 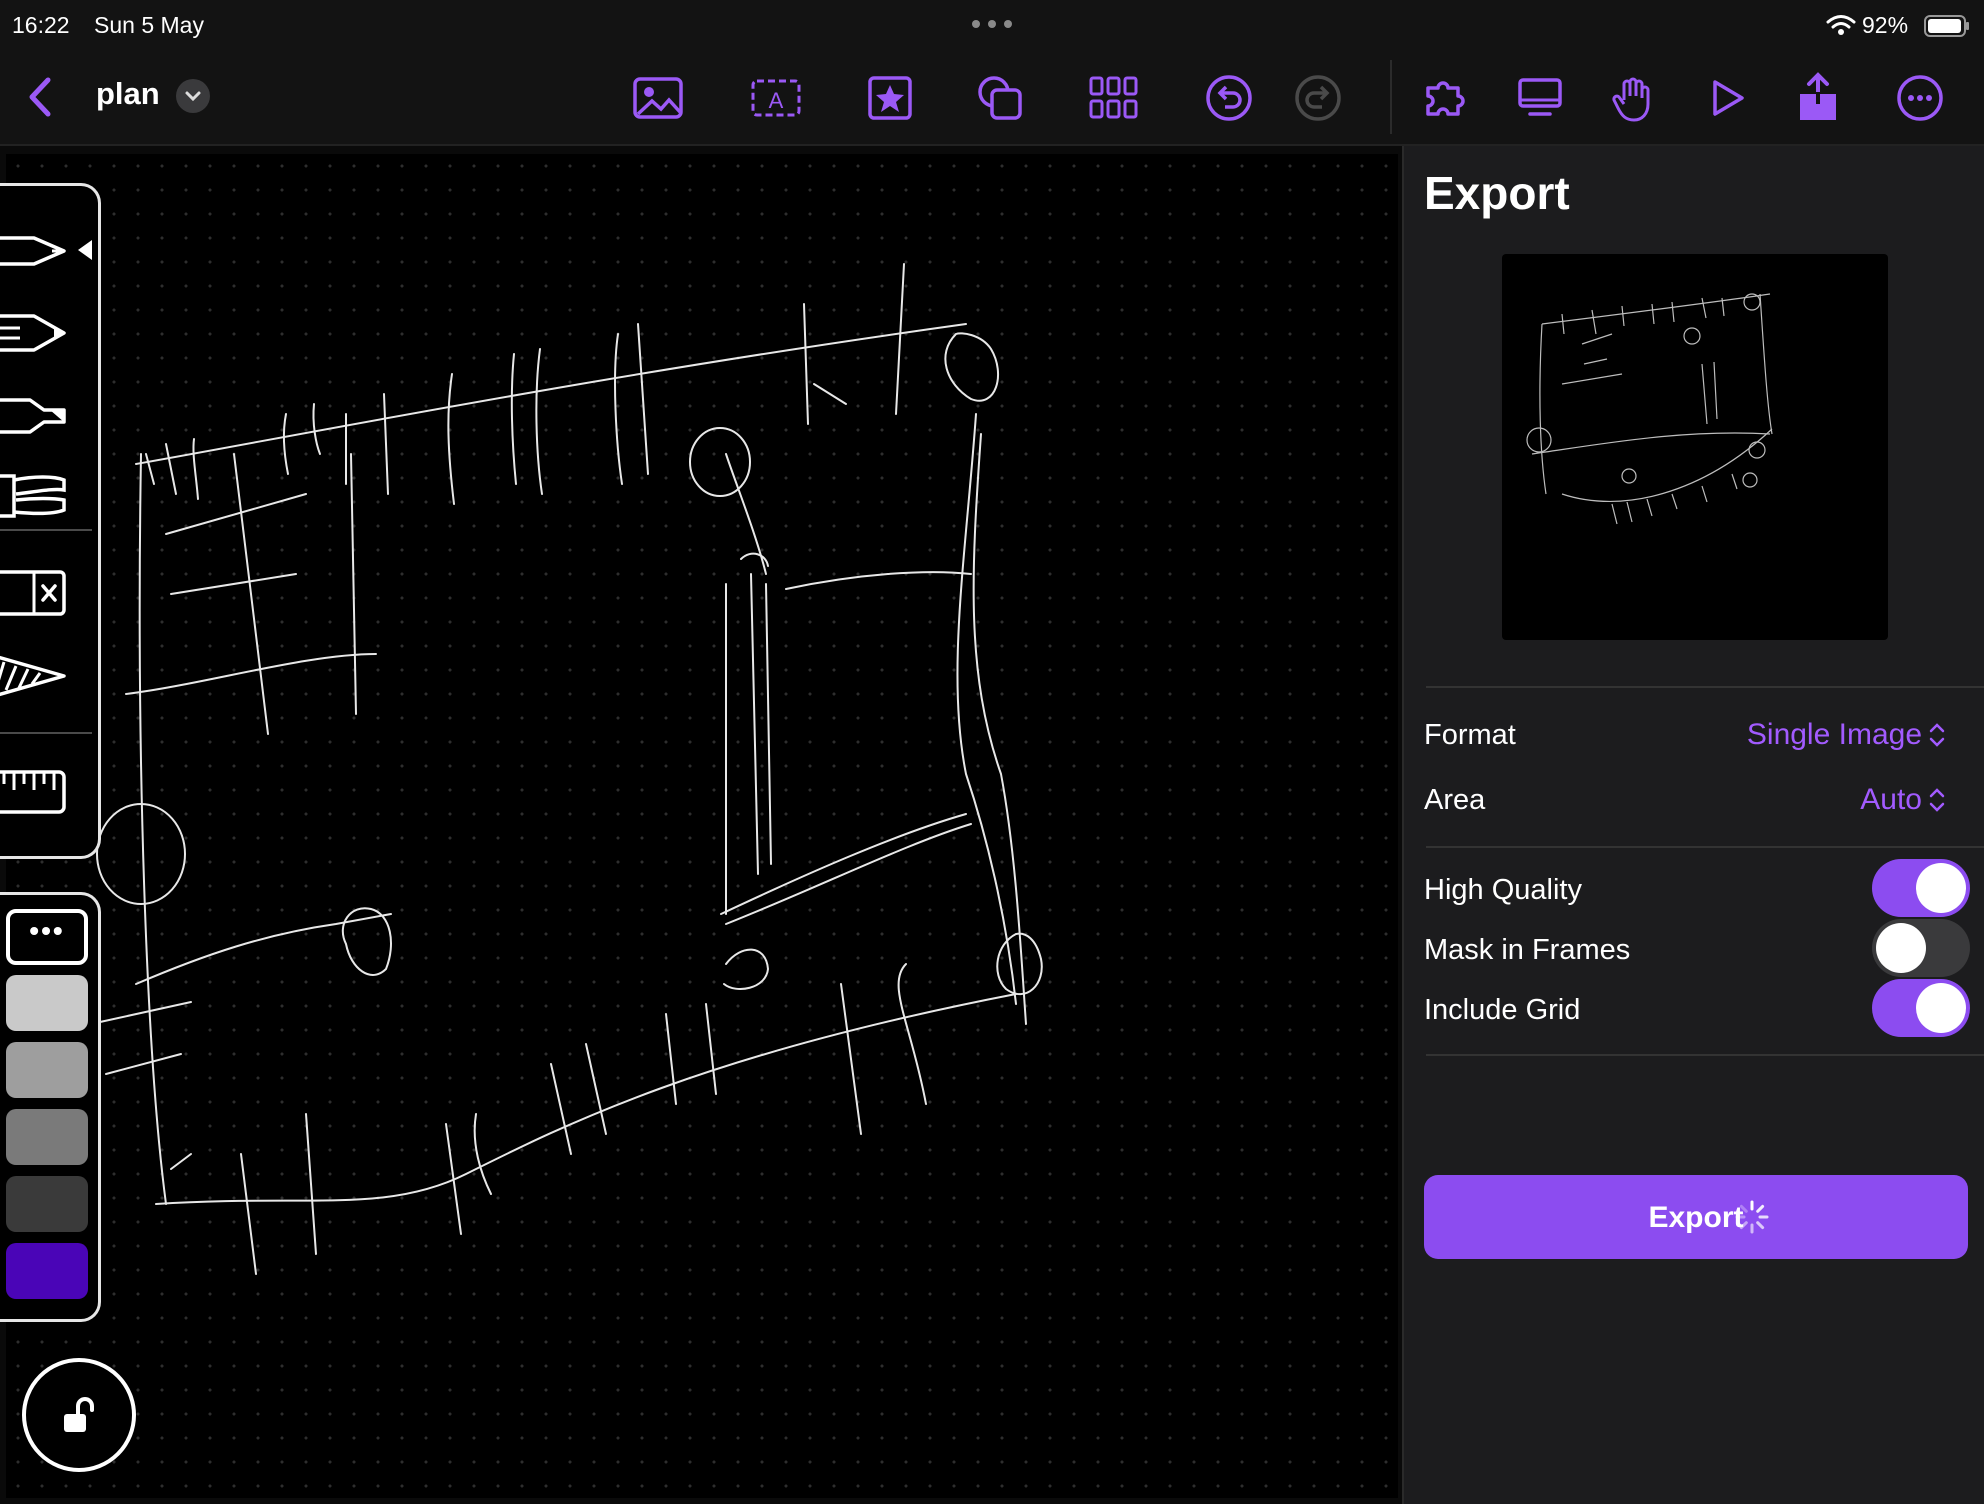 I want to click on back-chevron-icon, so click(x=39, y=97).